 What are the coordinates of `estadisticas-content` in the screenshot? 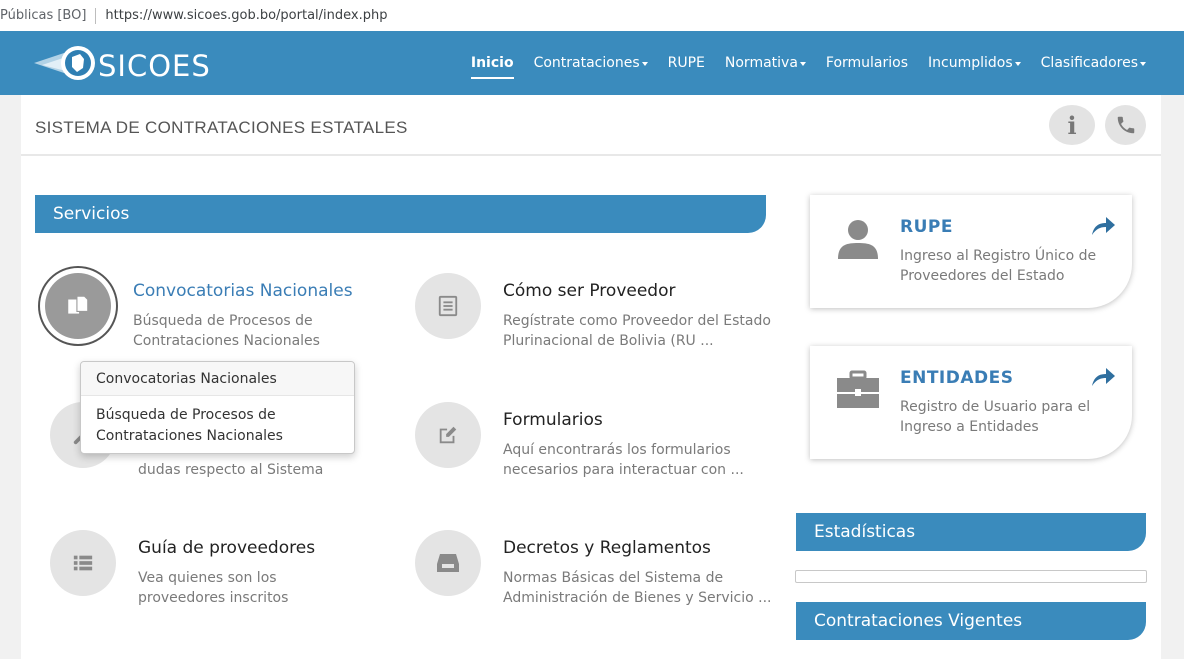 It's located at (971, 576).